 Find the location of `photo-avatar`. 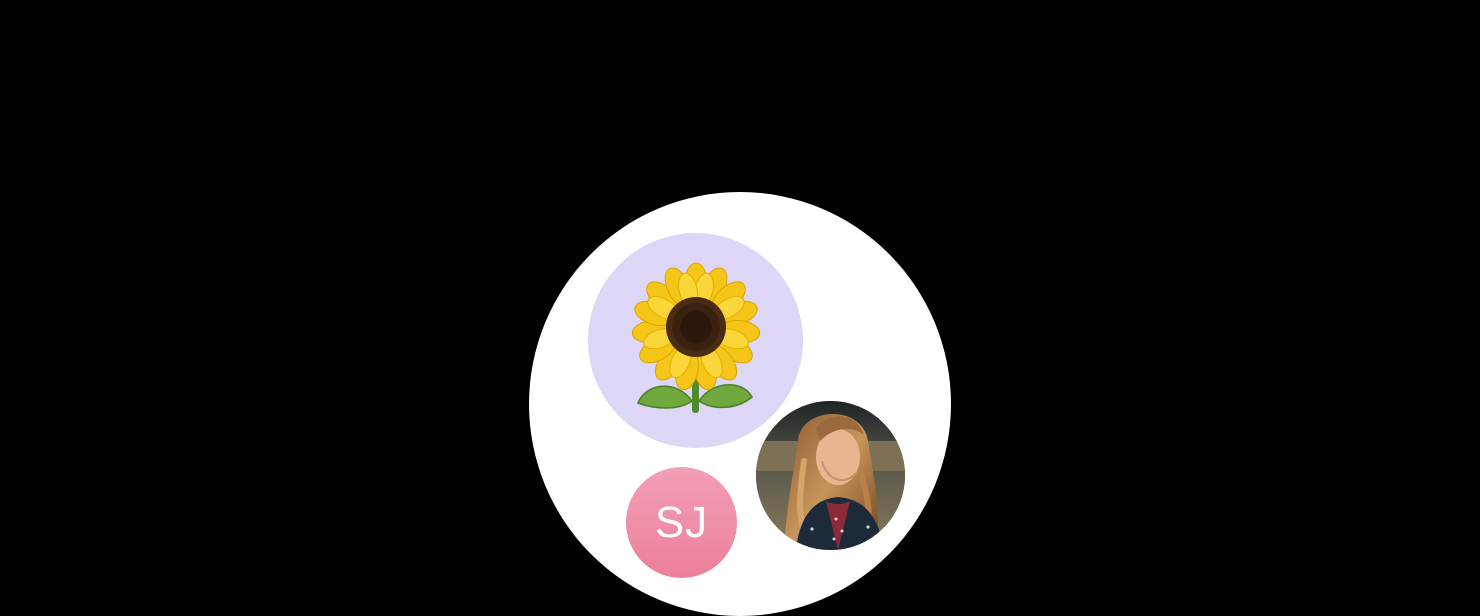

photo-avatar is located at coordinates (830, 475).